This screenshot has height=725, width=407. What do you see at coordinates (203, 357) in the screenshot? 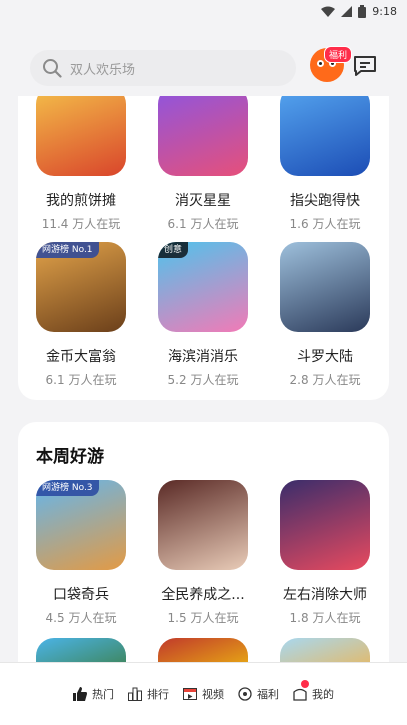
I see `game-name: 海滨消消乐` at bounding box center [203, 357].